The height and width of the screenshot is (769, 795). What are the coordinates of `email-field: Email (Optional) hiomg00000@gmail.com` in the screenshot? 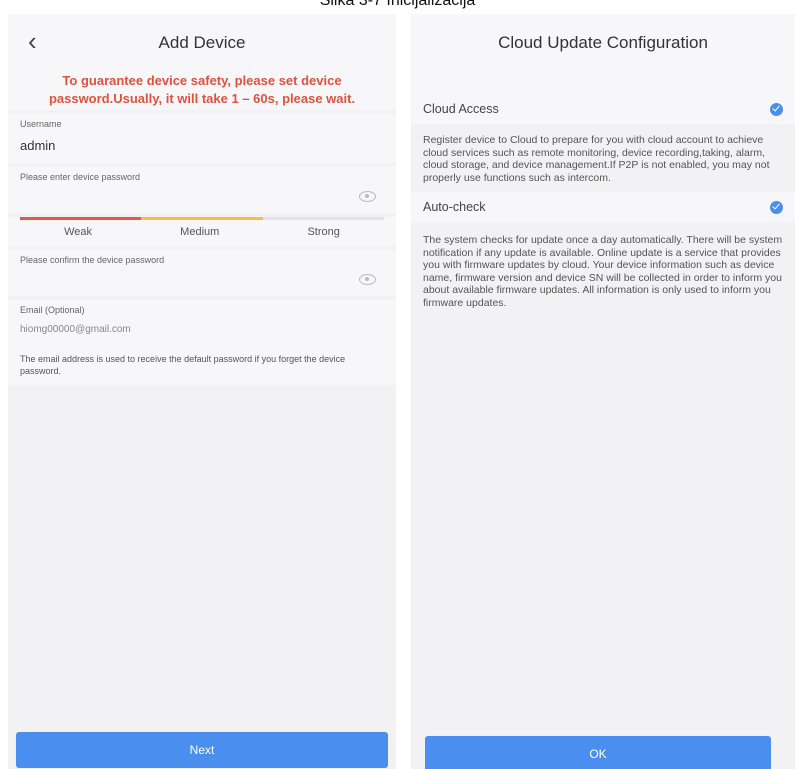 It's located at (202, 322).